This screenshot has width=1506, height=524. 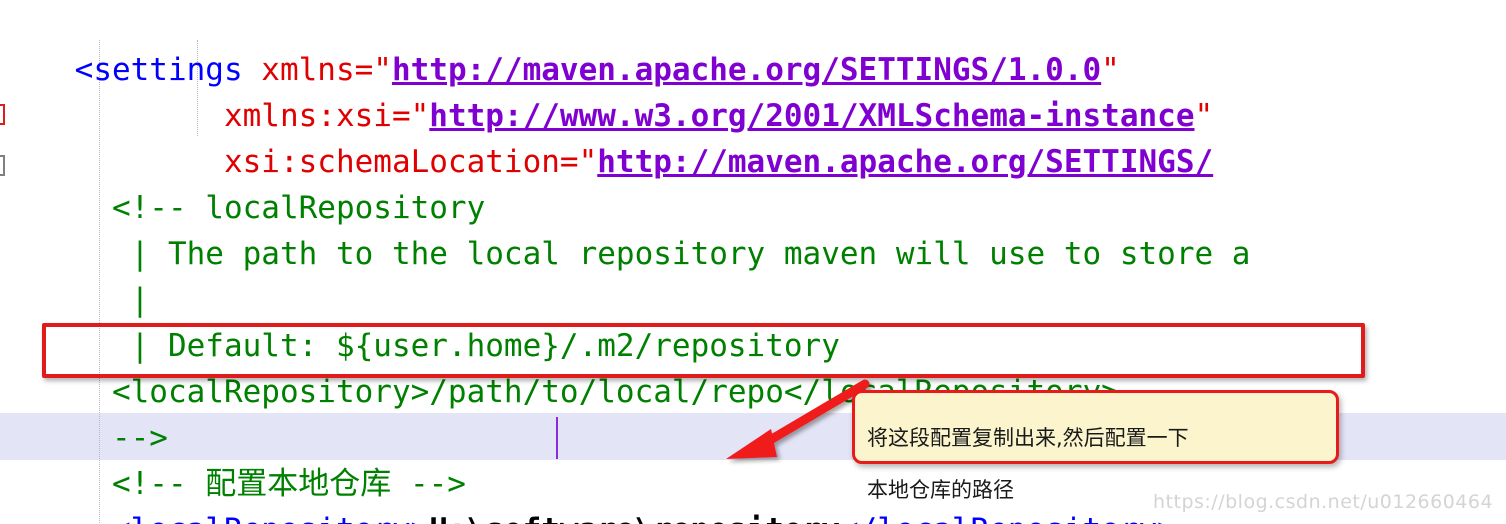 What do you see at coordinates (1028, 438) in the screenshot?
I see `callout-line-1: 将这段配置复制出来,然后配置一下` at bounding box center [1028, 438].